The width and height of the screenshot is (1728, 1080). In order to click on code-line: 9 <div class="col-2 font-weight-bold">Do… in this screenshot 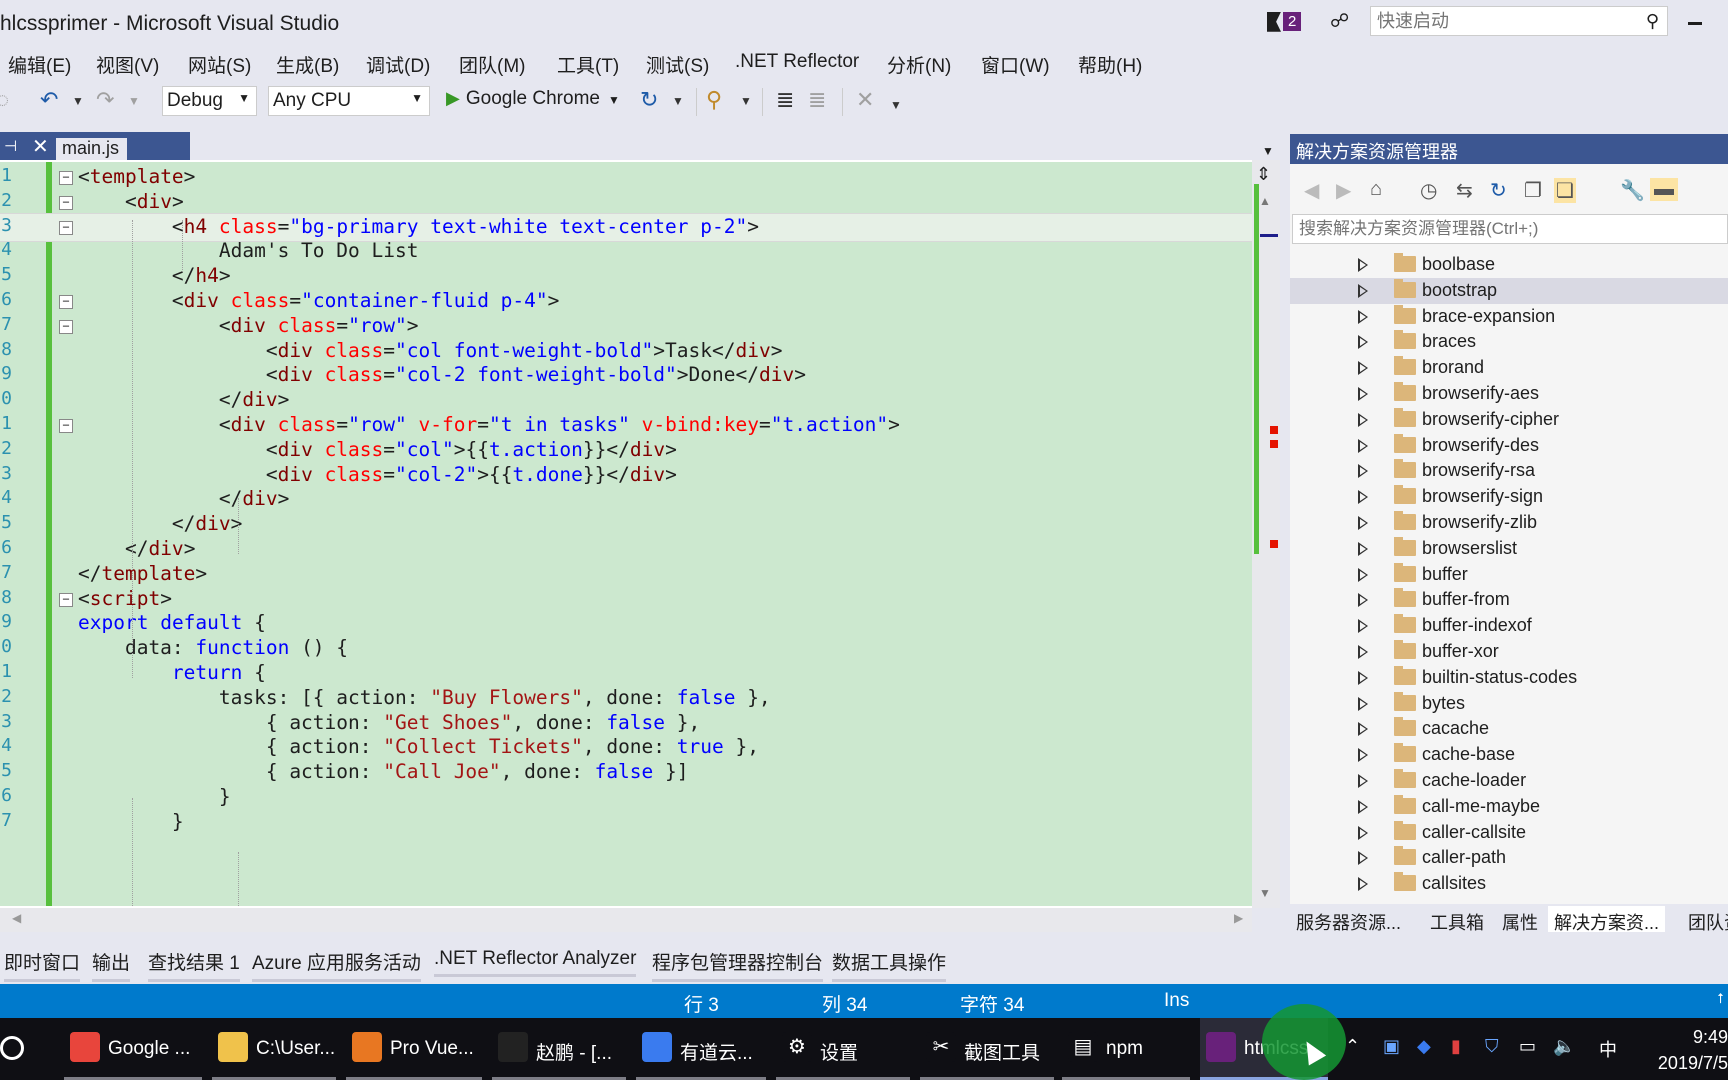, I will do `click(626, 375)`.